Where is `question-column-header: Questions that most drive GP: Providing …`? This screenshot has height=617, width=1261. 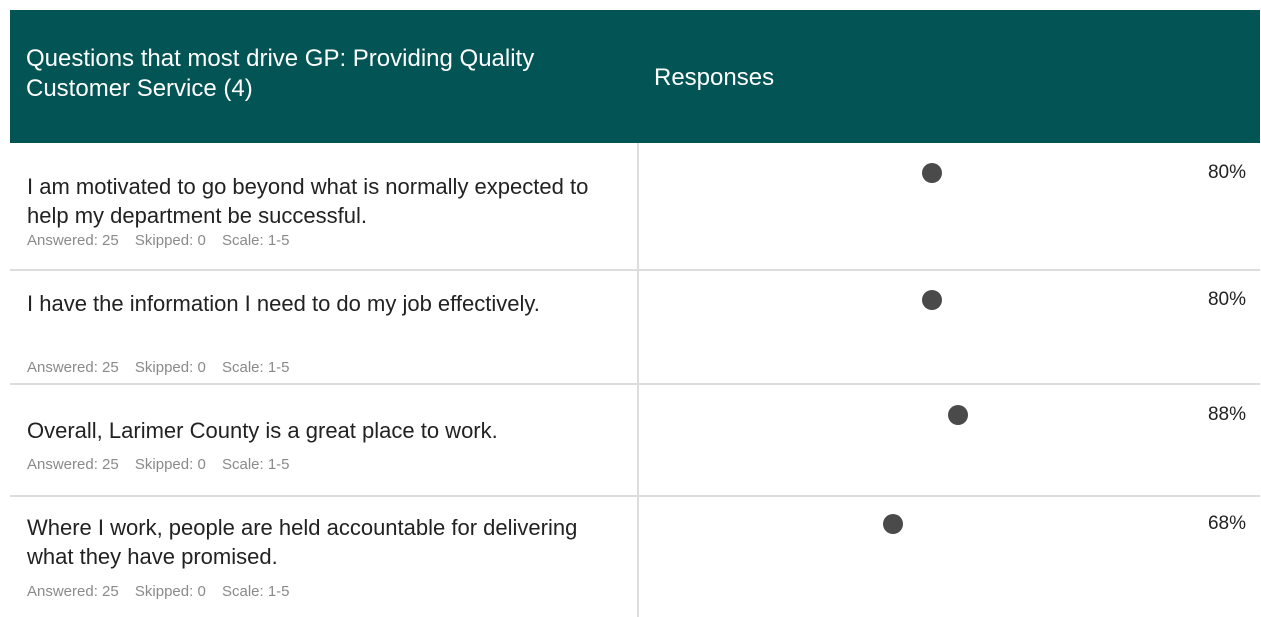 question-column-header: Questions that most drive GP: Providing … is located at coordinates (280, 73).